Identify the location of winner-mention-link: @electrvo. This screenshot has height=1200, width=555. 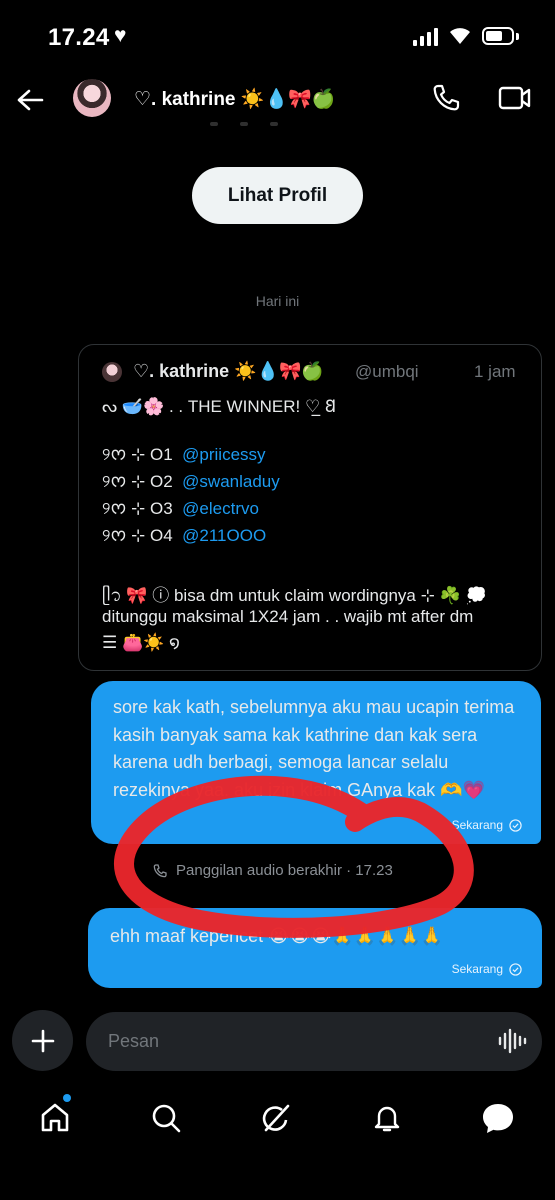
(220, 508).